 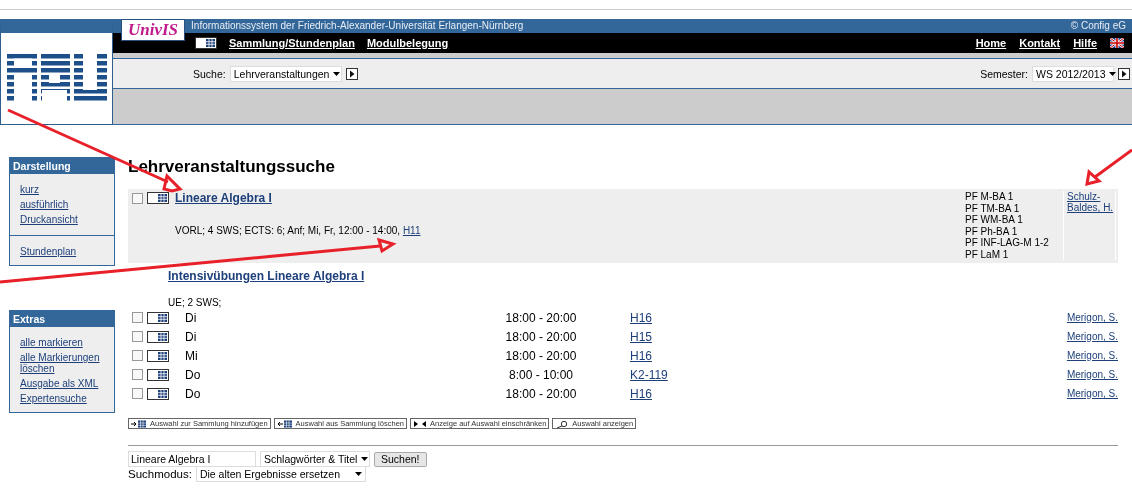 What do you see at coordinates (1091, 202) in the screenshot?
I see `lecturer-link: Schulz-Baldes, H.` at bounding box center [1091, 202].